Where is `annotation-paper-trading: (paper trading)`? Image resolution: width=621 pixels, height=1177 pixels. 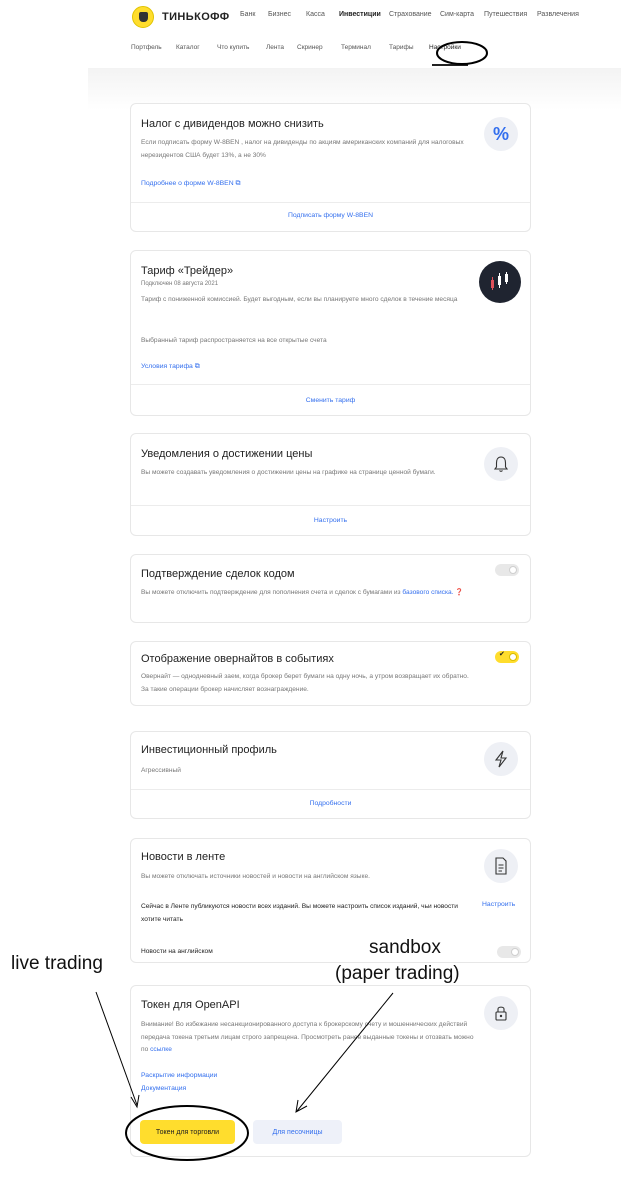
annotation-paper-trading: (paper trading) is located at coordinates (397, 973).